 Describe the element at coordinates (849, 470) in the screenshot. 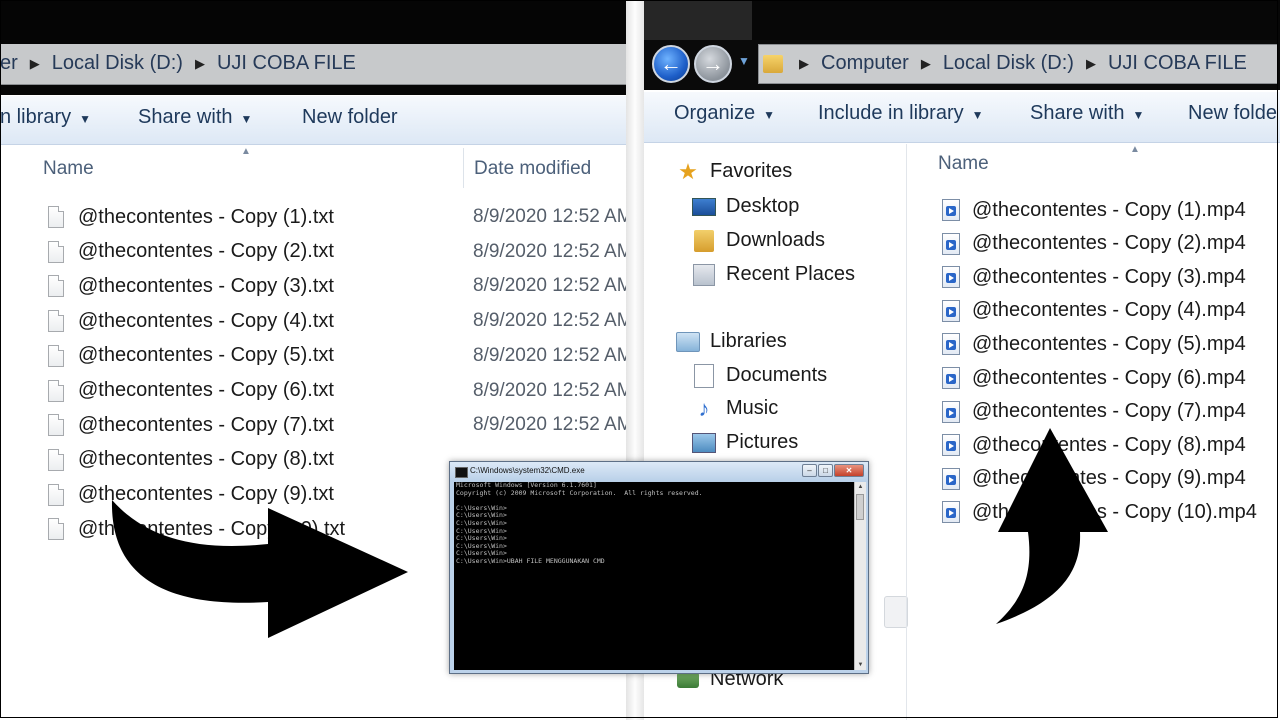

I see `close-icon: ✕` at that location.